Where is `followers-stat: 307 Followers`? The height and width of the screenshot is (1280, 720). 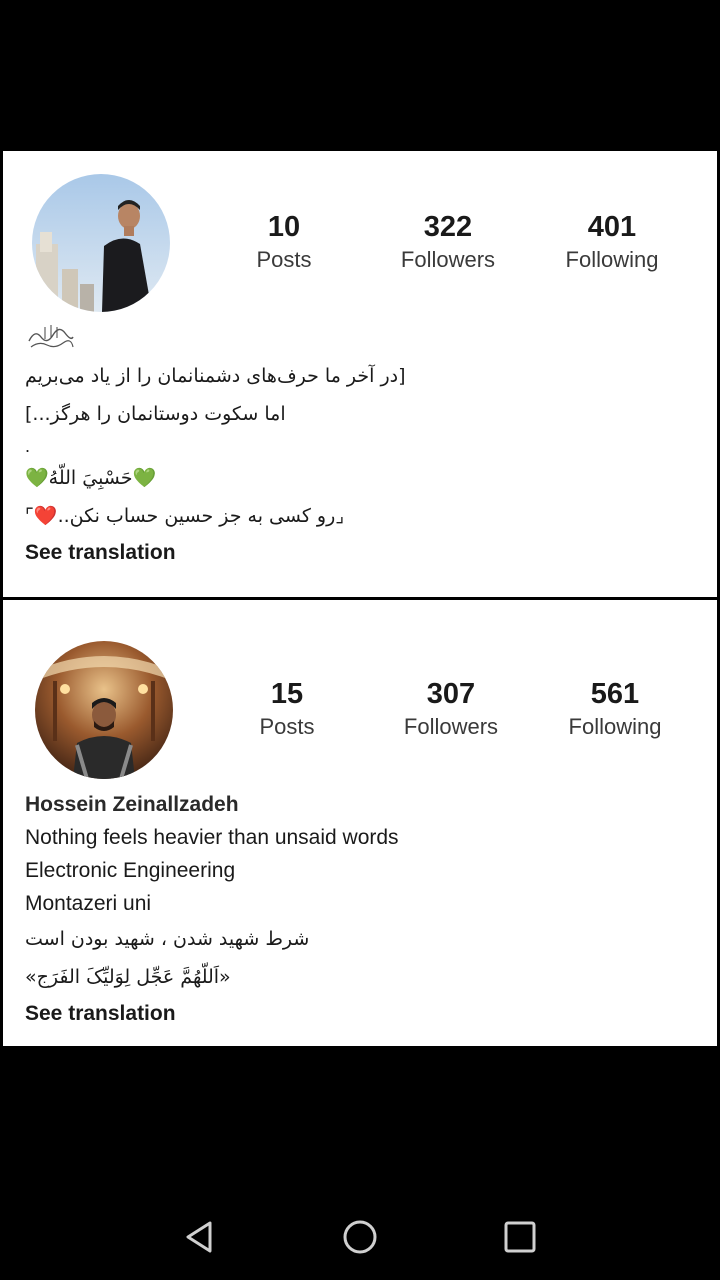 followers-stat: 307 Followers is located at coordinates (451, 709).